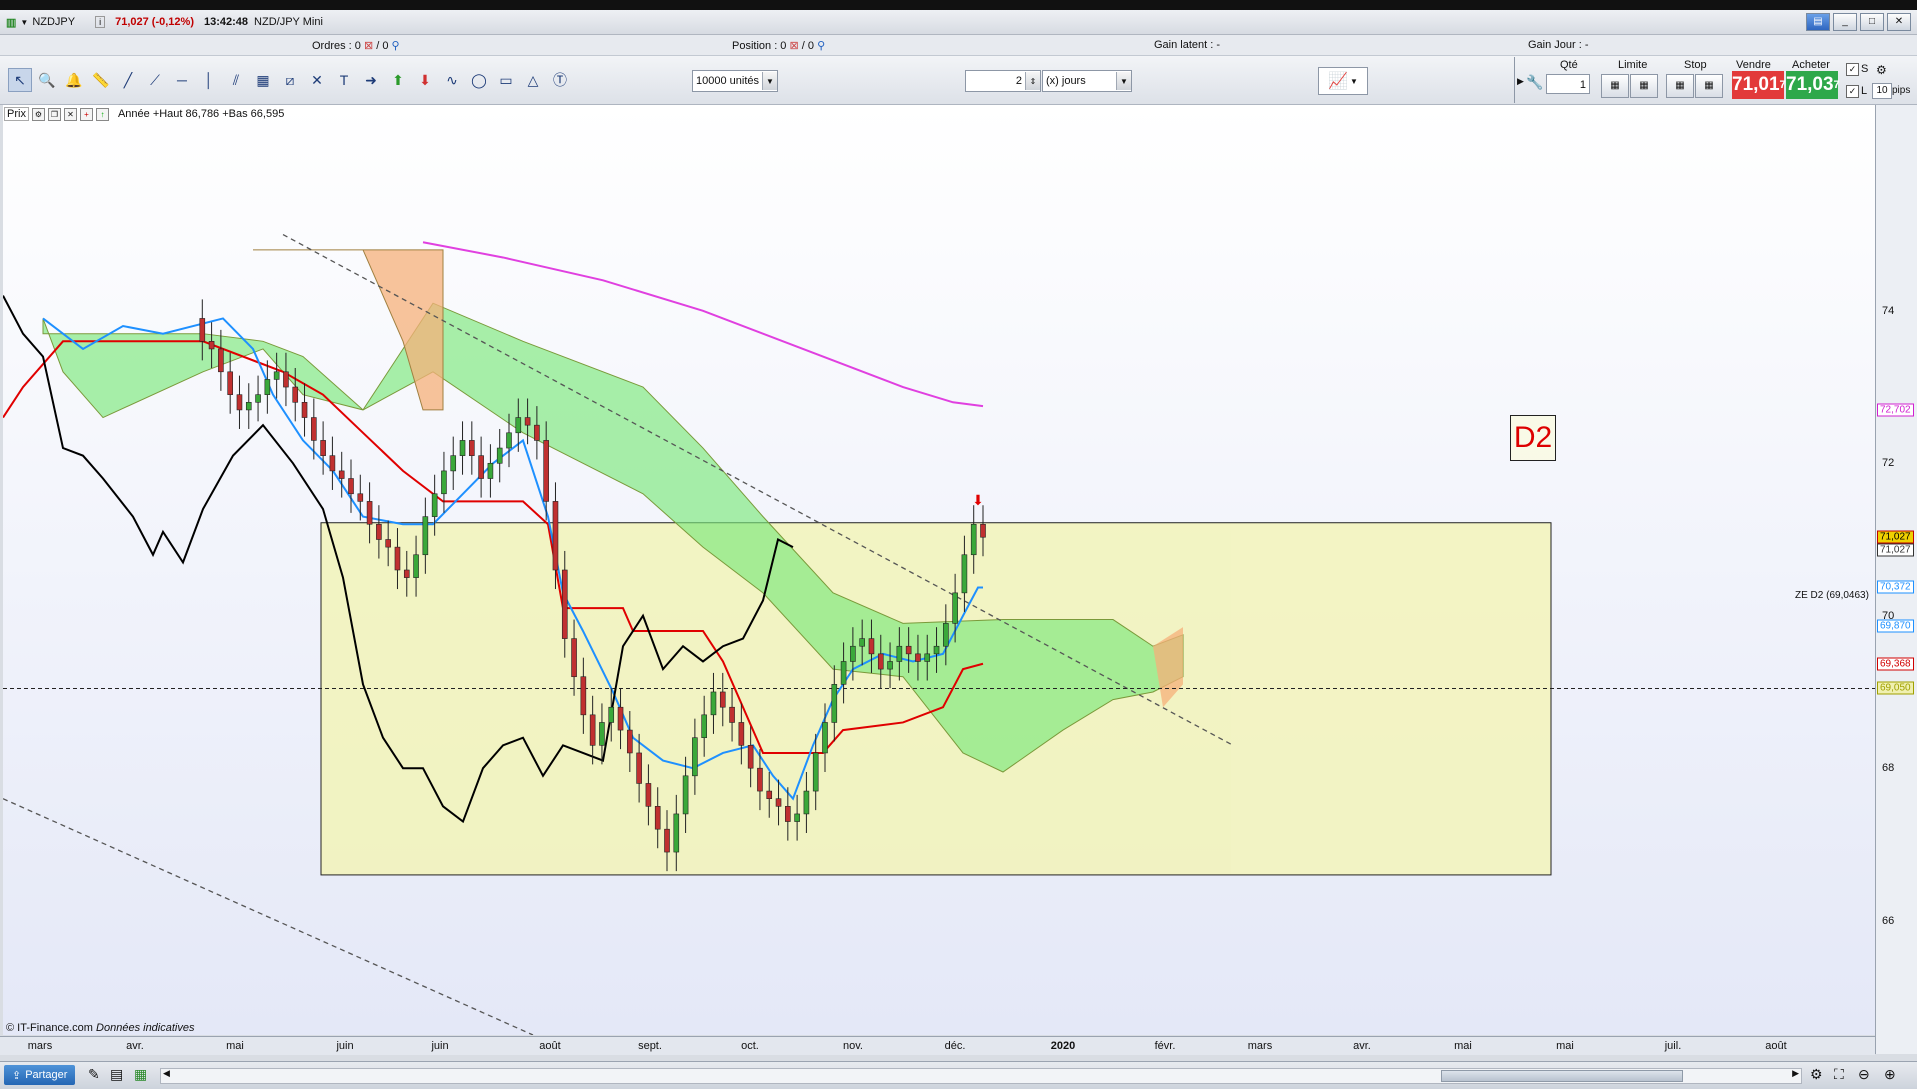  What do you see at coordinates (398, 80) in the screenshot?
I see `arrow-up-icon: ⬆` at bounding box center [398, 80].